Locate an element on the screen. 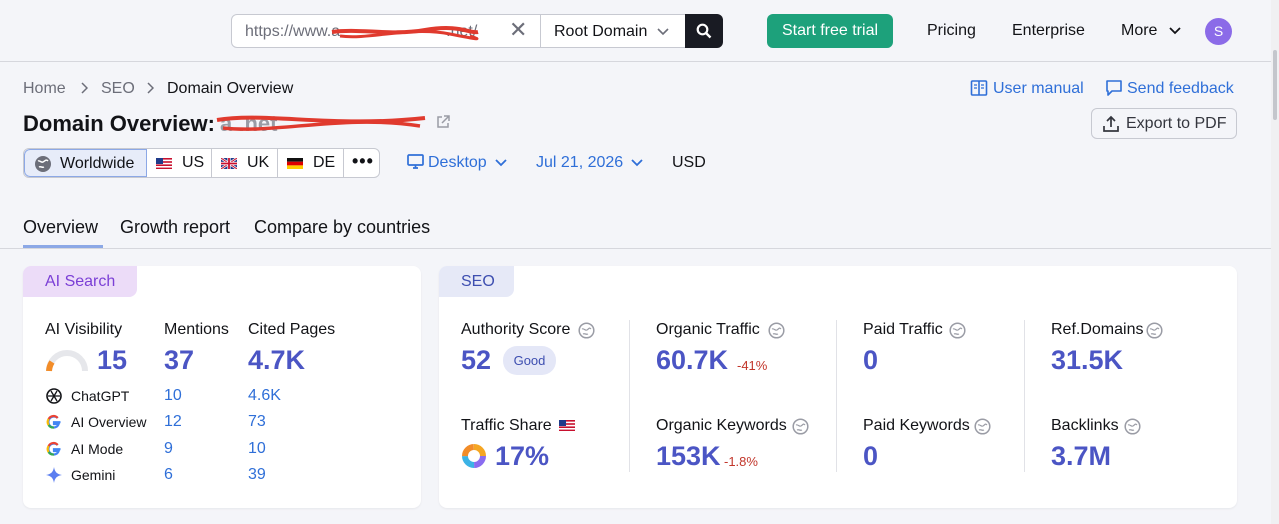 This screenshot has height=524, width=1279. tab-overview: Overview is located at coordinates (60, 227).